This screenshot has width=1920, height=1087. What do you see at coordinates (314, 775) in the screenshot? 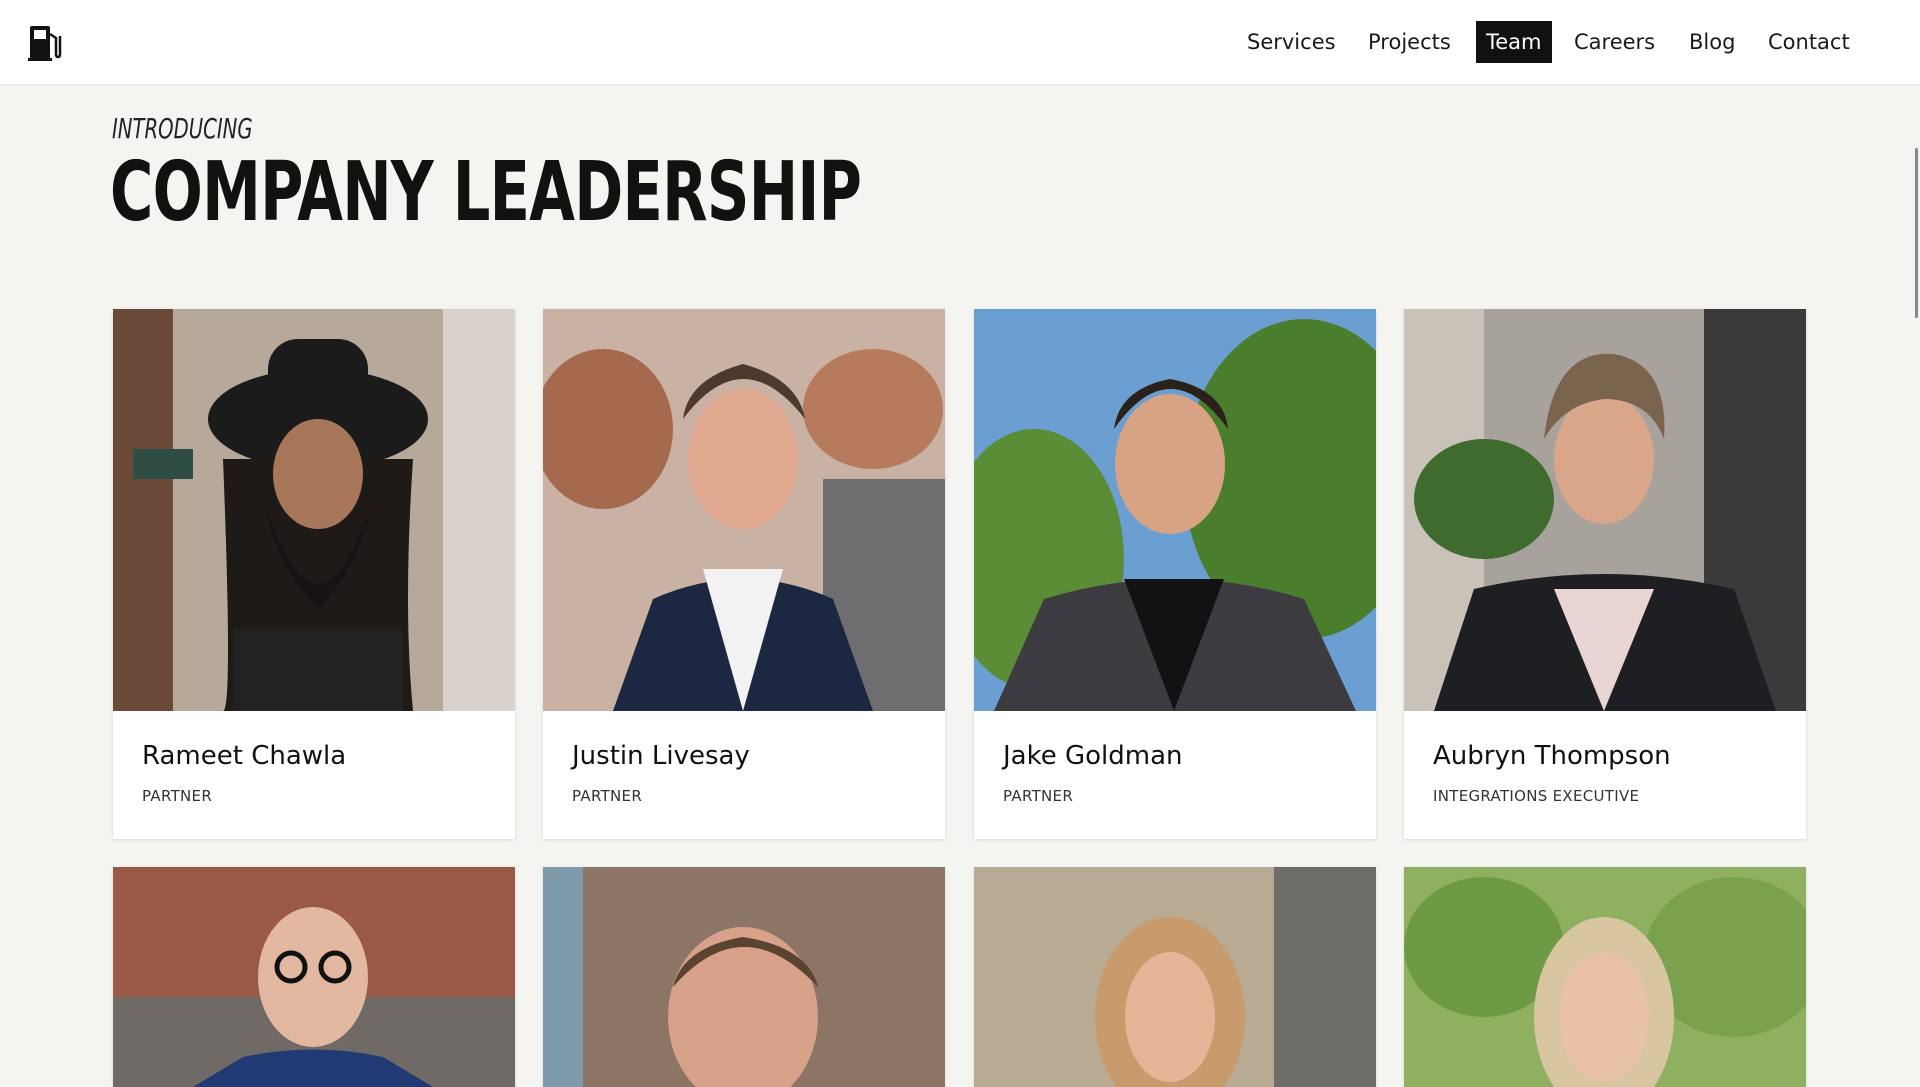
I see `team-info: Rameet Chawla PARTNER` at bounding box center [314, 775].